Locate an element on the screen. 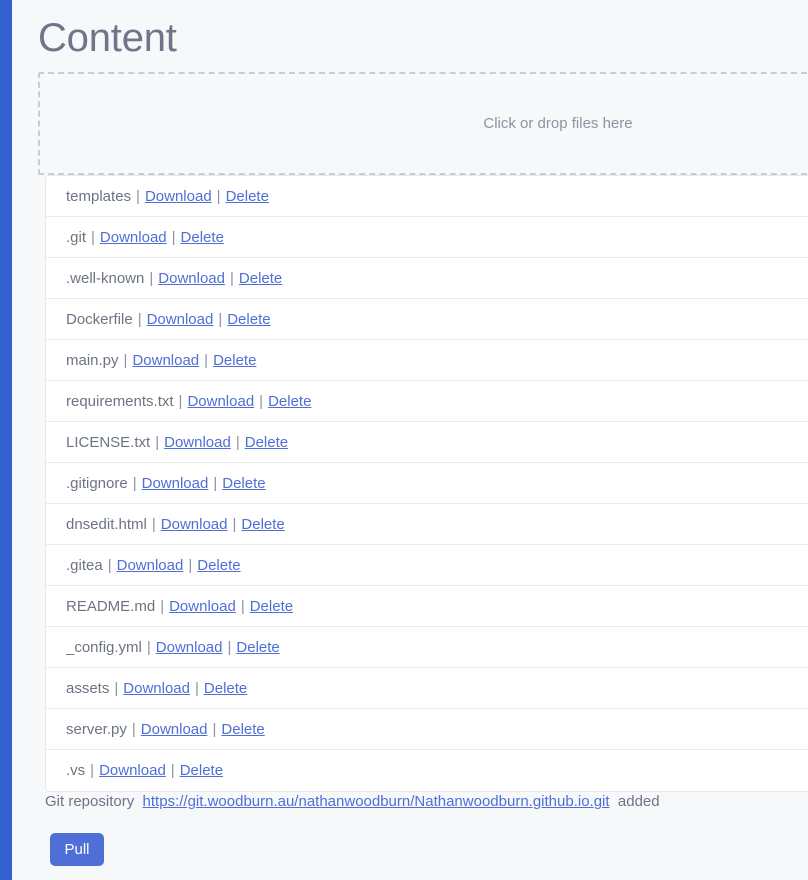  sidebar-accent-strip is located at coordinates (6, 440).